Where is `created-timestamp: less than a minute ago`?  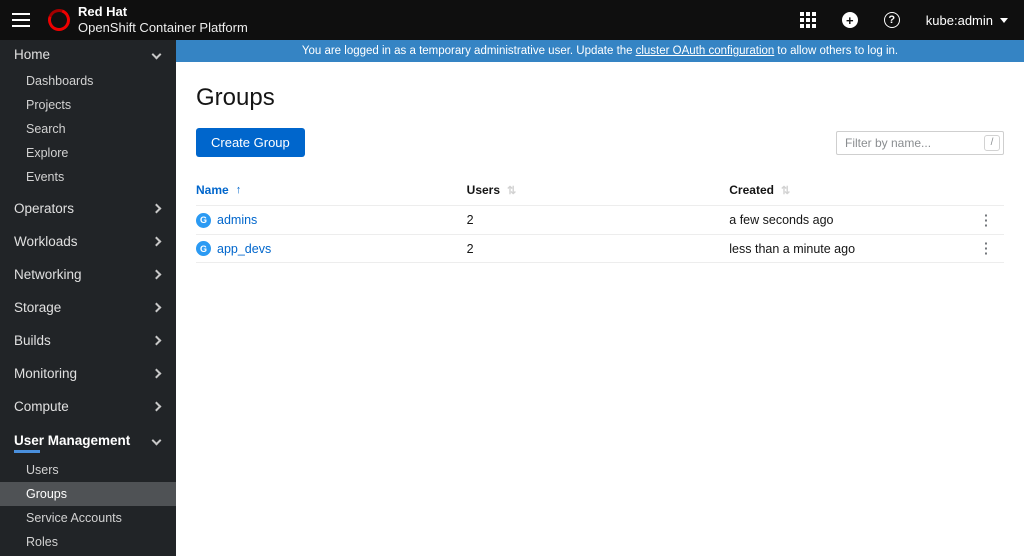 created-timestamp: less than a minute ago is located at coordinates (792, 248).